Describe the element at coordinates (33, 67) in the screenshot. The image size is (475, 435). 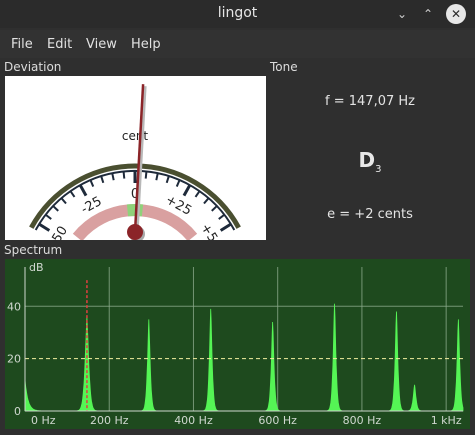
I see `deviation-label: Deviation` at that location.